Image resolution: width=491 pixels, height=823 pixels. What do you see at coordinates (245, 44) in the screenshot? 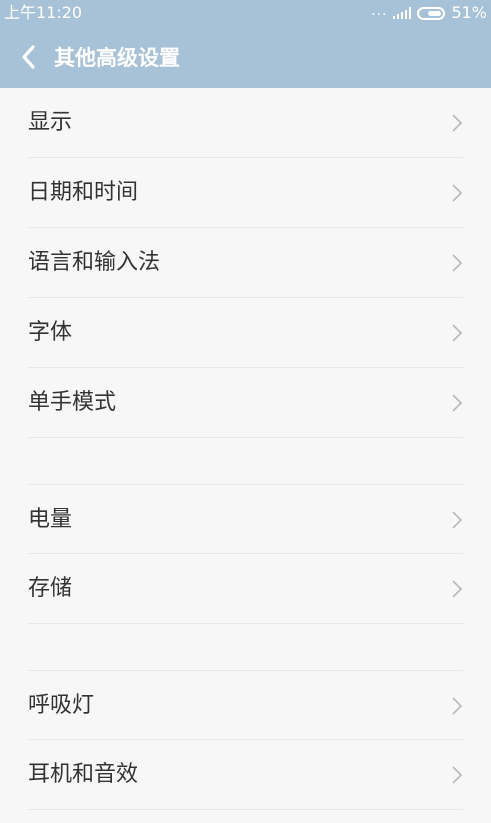
I see `title-bar: 上午11:20 ... 51% 其他高级设置` at bounding box center [245, 44].